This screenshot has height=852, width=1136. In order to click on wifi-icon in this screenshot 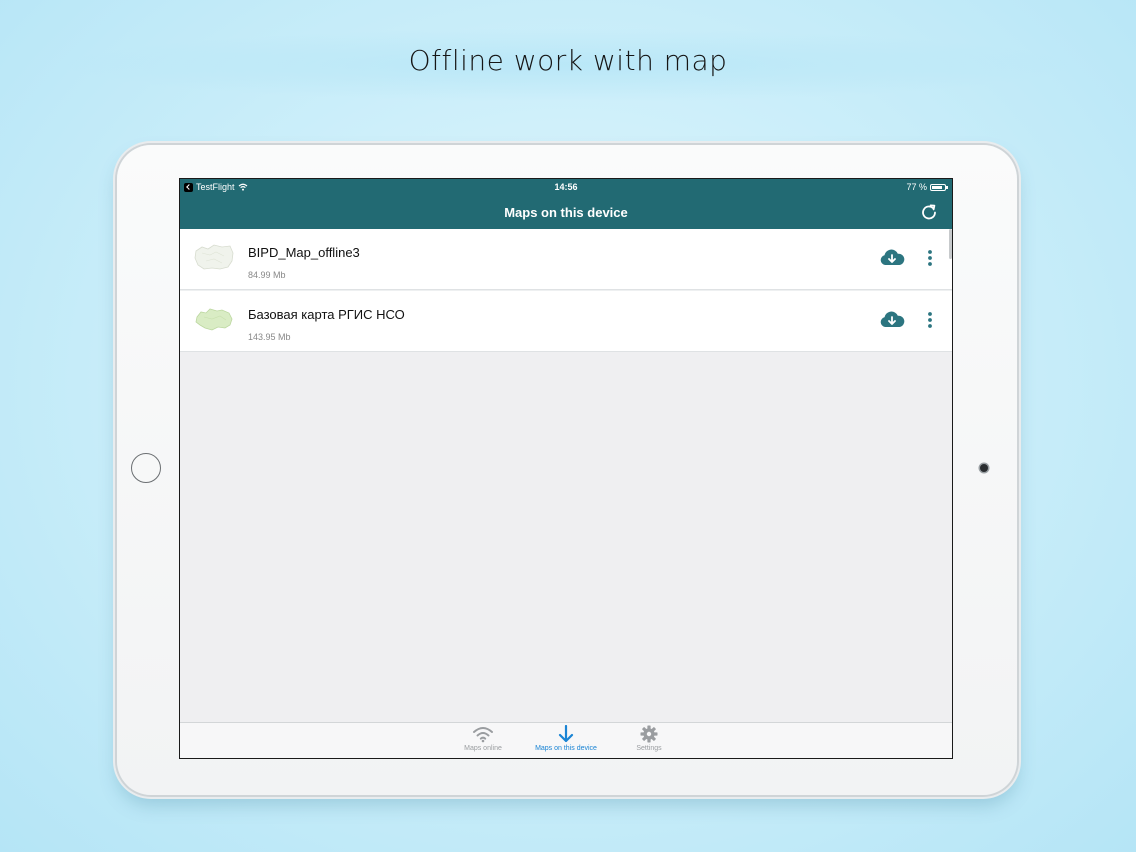, I will do `click(483, 735)`.